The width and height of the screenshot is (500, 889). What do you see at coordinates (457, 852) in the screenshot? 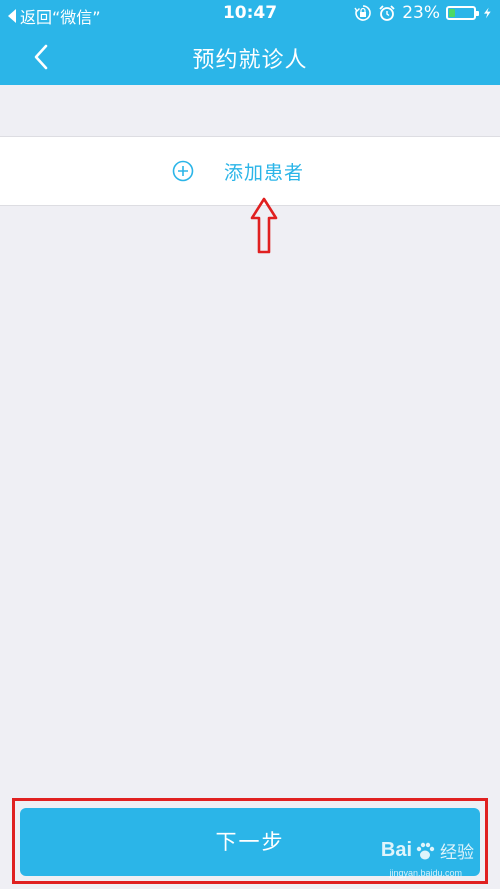
I see `watermark-suffix: 经验` at bounding box center [457, 852].